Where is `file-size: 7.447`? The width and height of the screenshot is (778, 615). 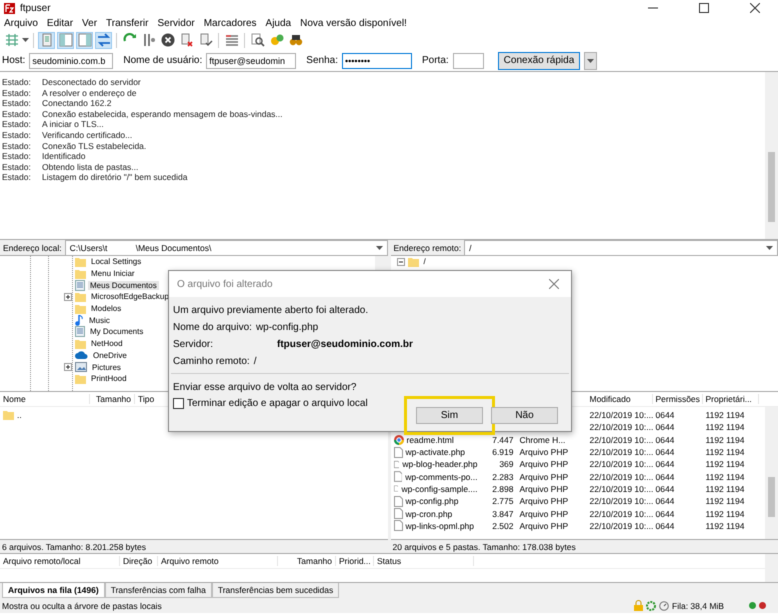 file-size: 7.447 is located at coordinates (503, 439).